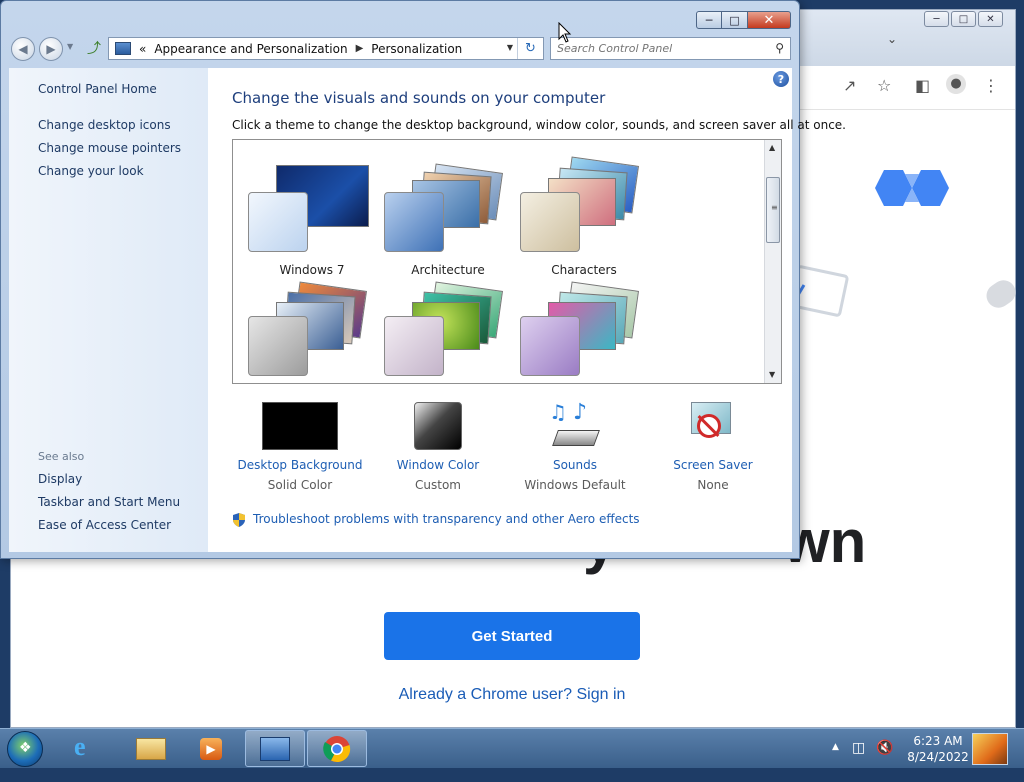  I want to click on chrome-maximize-button: □, so click(963, 19).